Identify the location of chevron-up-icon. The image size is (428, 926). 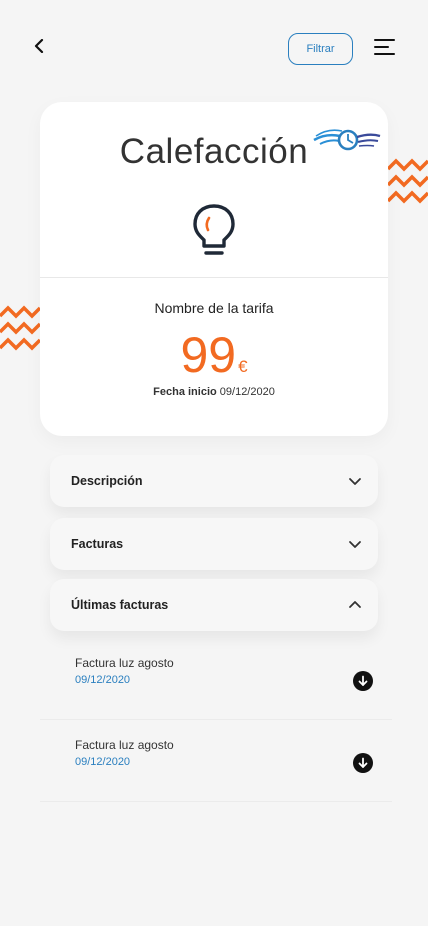
(355, 604).